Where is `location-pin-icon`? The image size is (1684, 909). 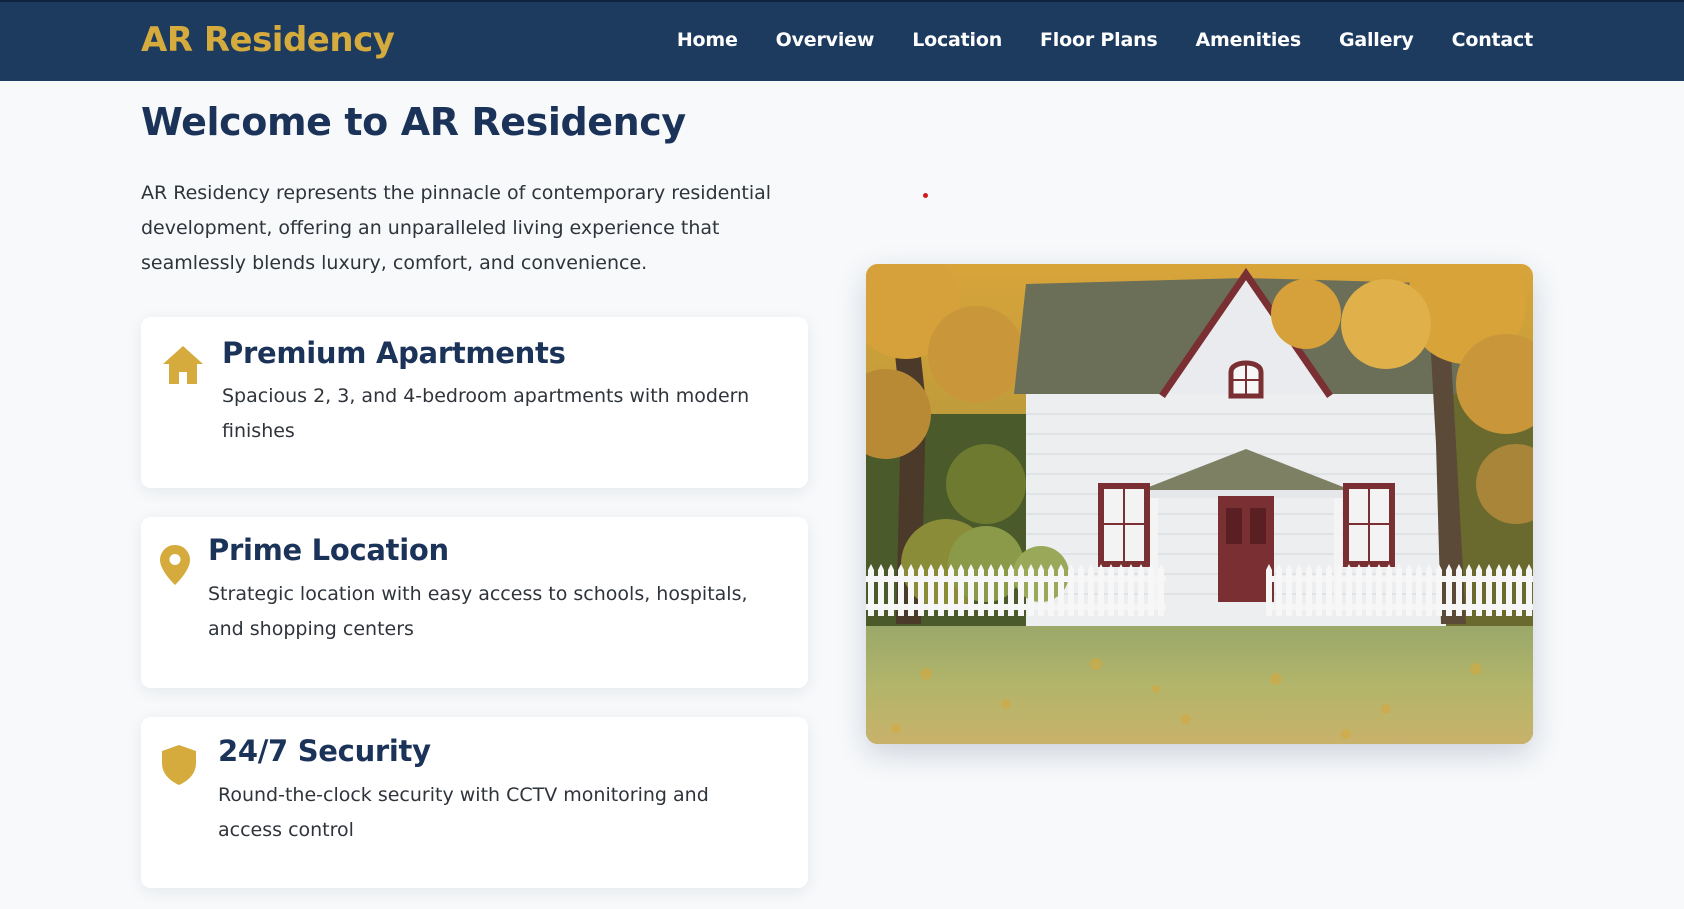 location-pin-icon is located at coordinates (175, 565).